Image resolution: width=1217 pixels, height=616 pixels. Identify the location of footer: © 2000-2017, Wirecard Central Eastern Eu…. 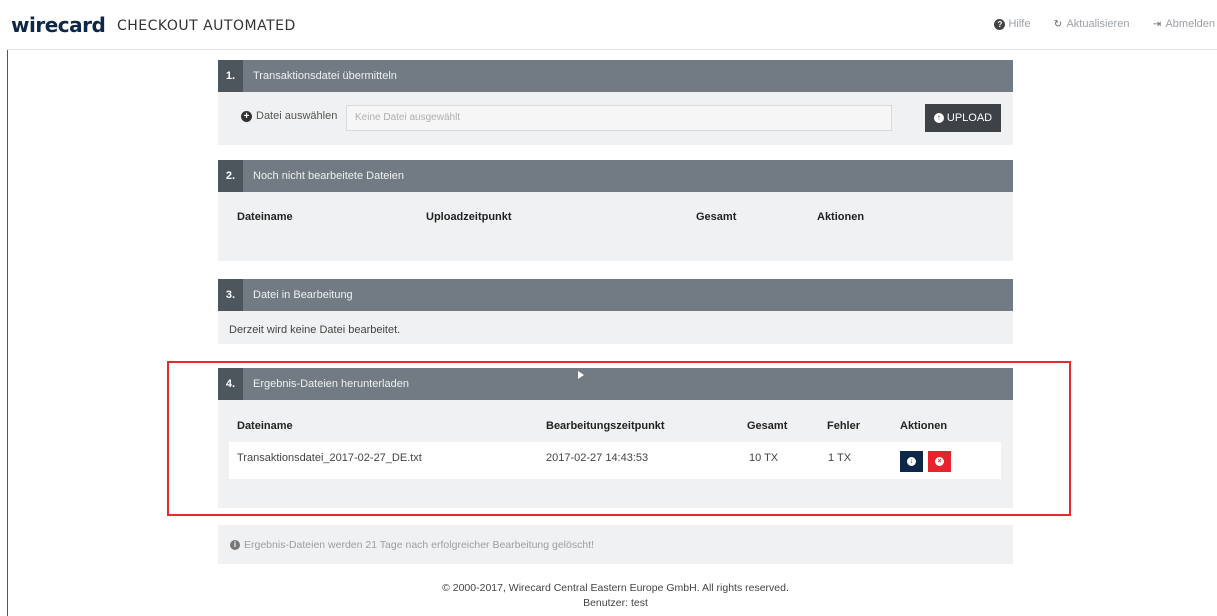
(615, 596).